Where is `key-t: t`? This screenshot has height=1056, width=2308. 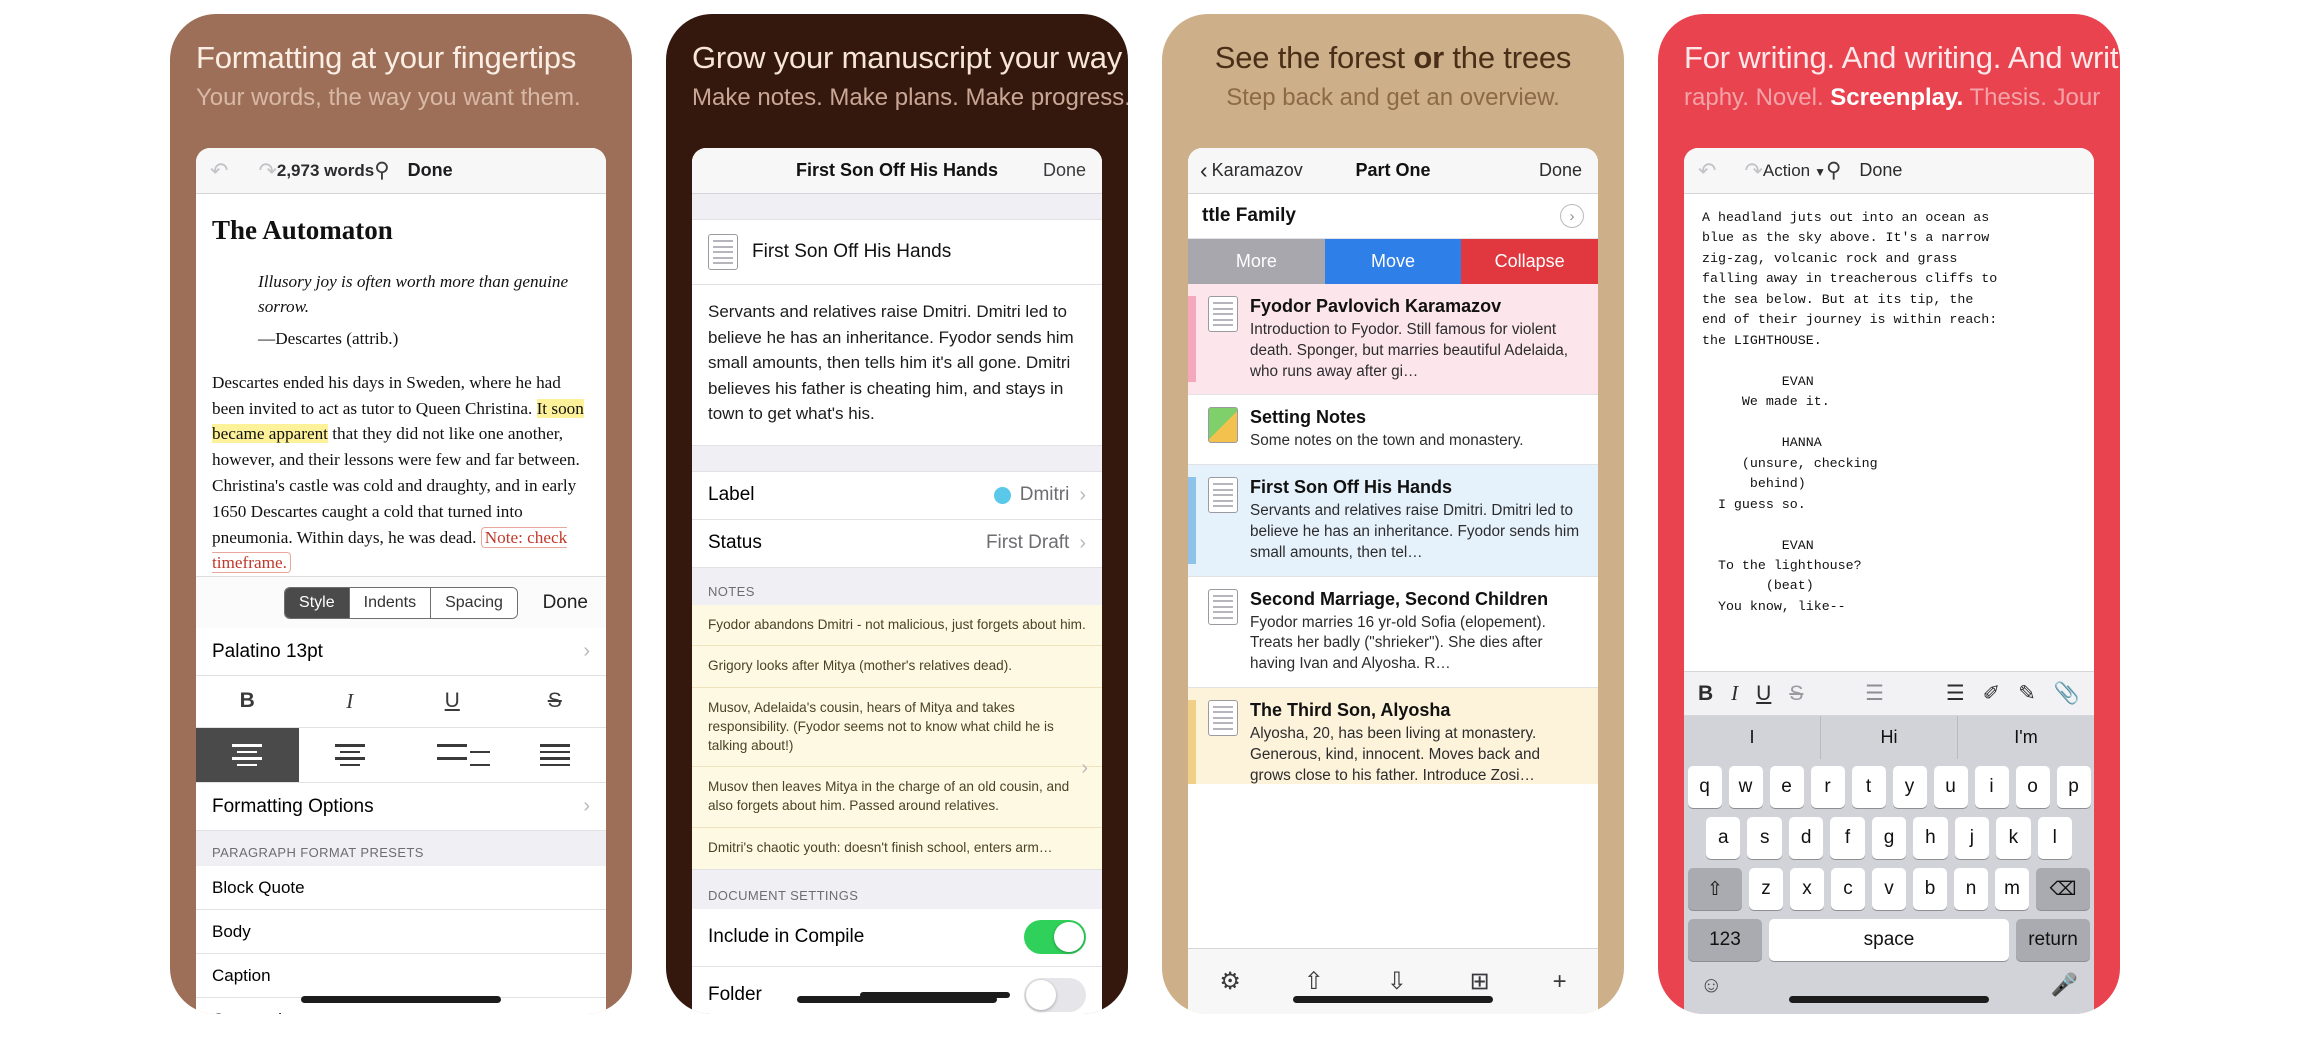 key-t: t is located at coordinates (1868, 787).